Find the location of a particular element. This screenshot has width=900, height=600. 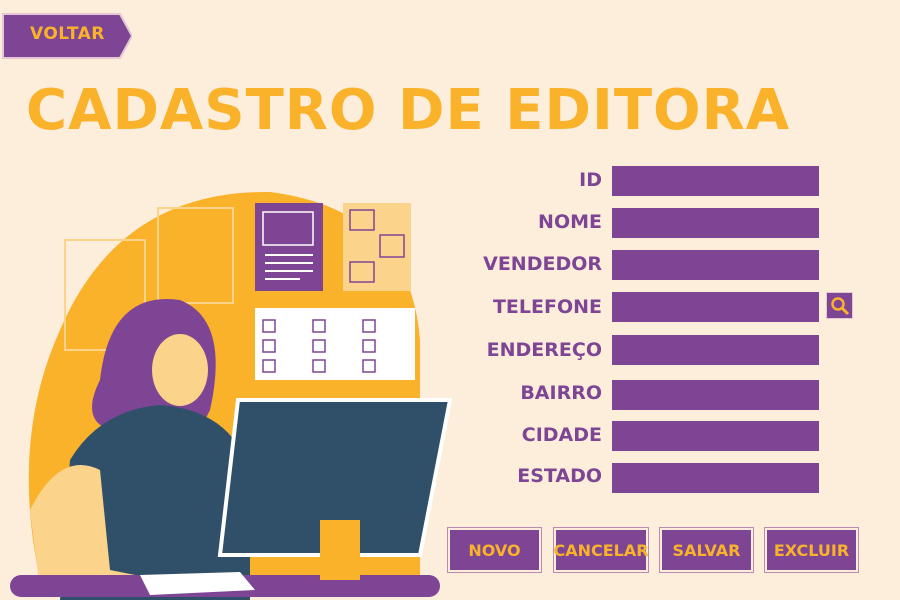

back-button-label: VOLTAR is located at coordinates (67, 34).